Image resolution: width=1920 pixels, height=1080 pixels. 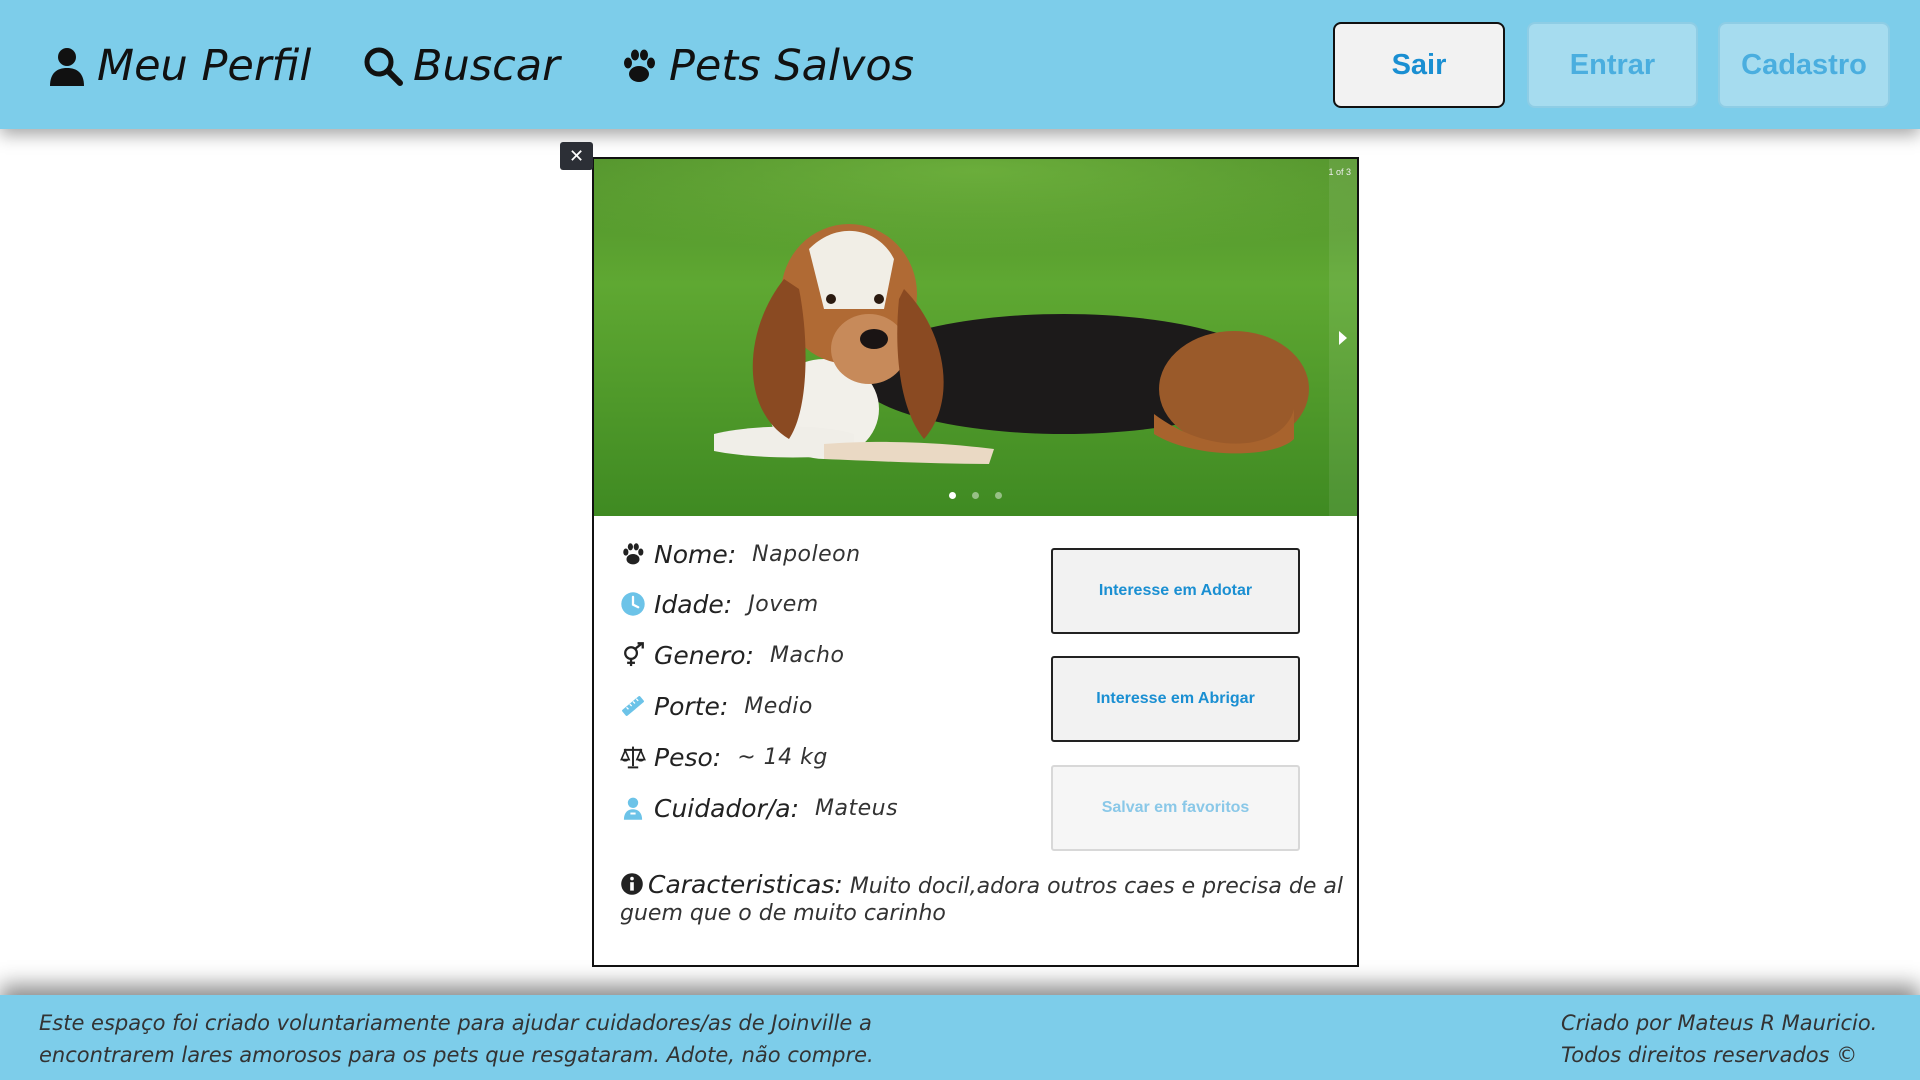 I want to click on clock-icon, so click(x=633, y=604).